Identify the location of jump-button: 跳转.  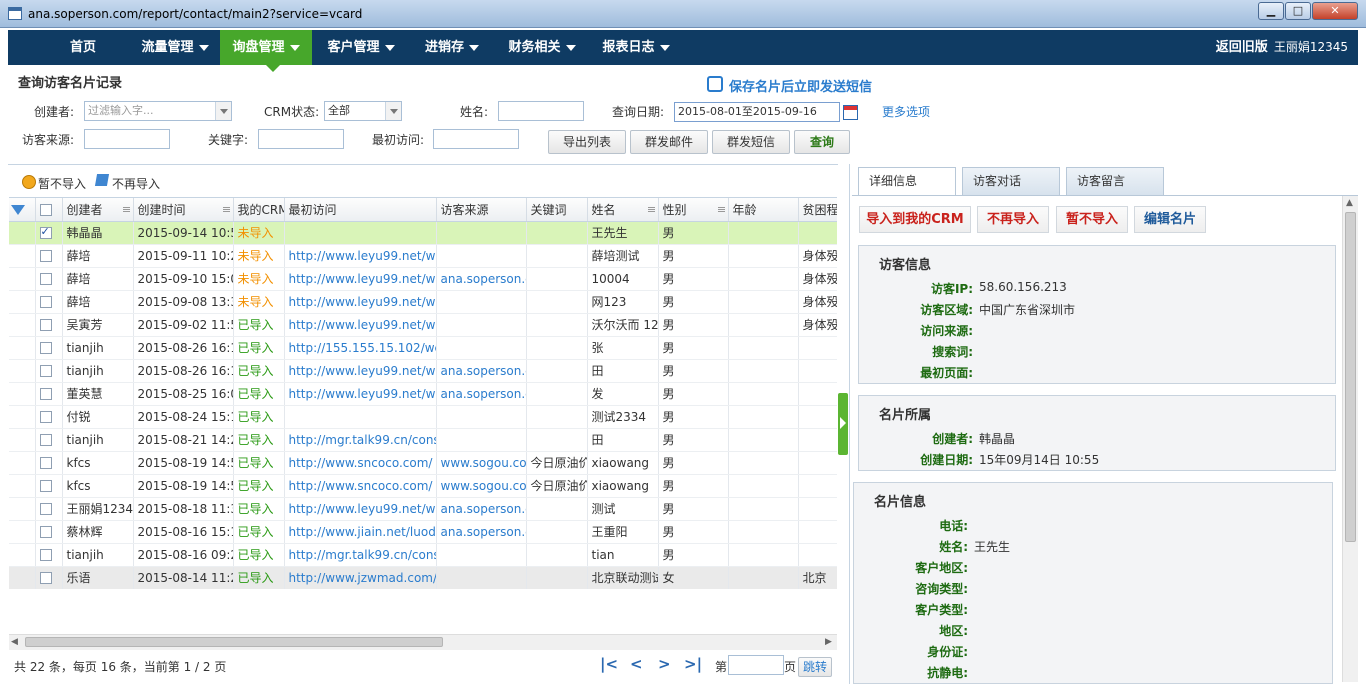
(815, 667).